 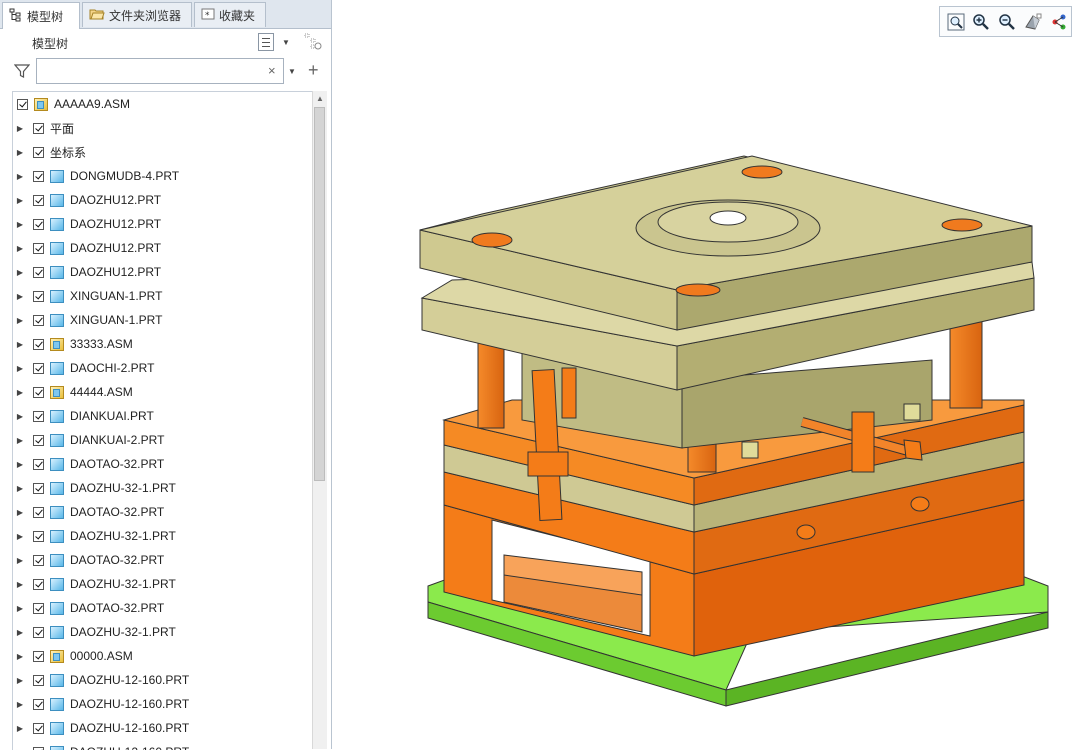 What do you see at coordinates (163, 368) in the screenshot?
I see `tree-item: ▶DAOCHI-2.PRT` at bounding box center [163, 368].